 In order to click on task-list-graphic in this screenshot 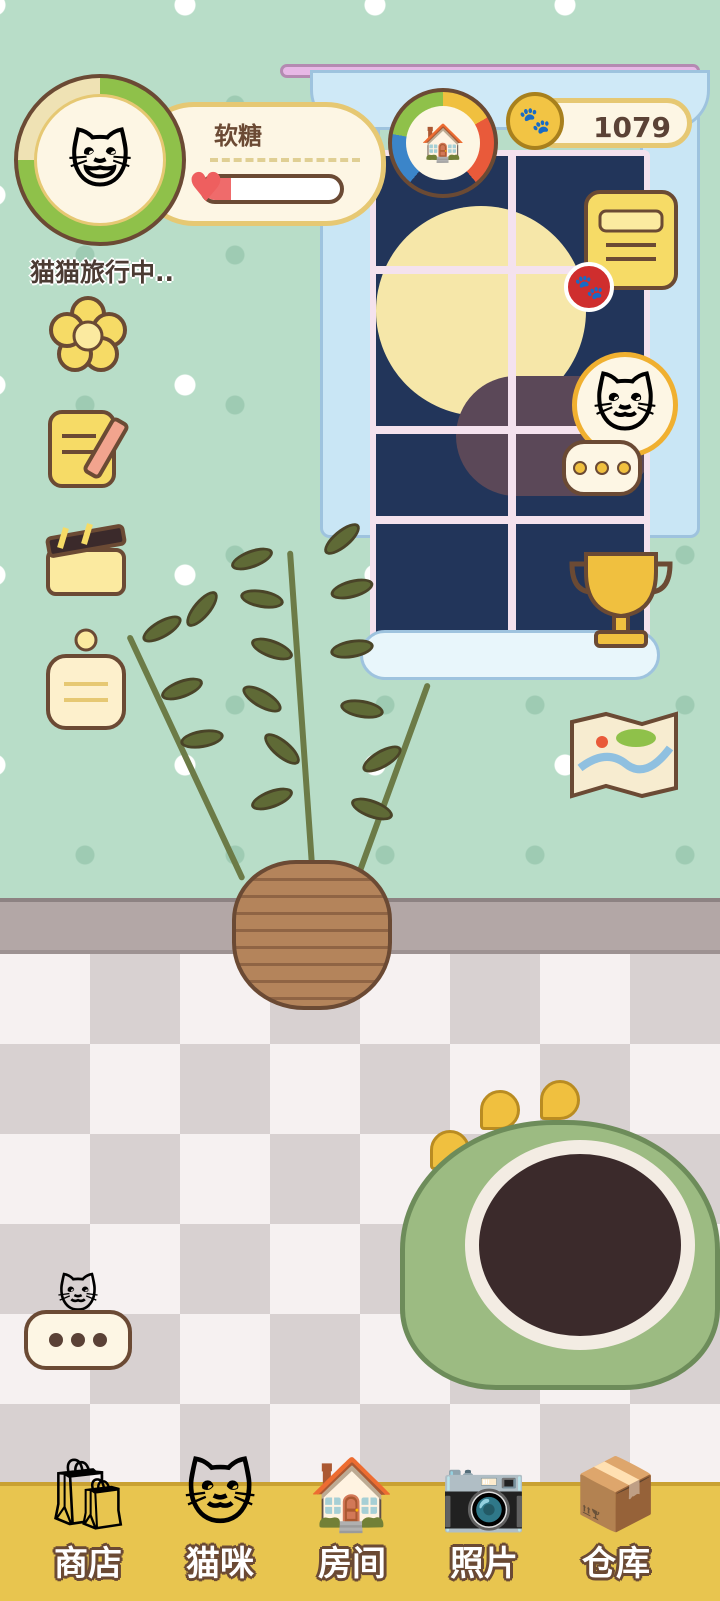, I will do `click(631, 235)`.